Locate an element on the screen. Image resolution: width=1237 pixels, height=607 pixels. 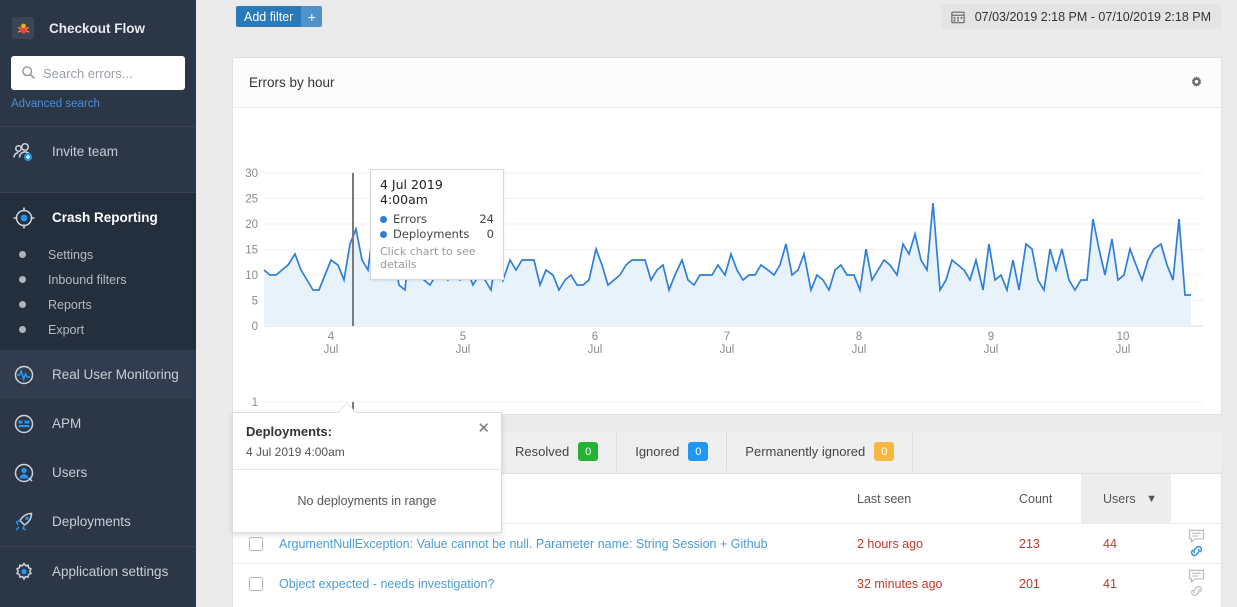
tab-permanently-ignored: Permanently ignored 0 is located at coordinates (820, 451).